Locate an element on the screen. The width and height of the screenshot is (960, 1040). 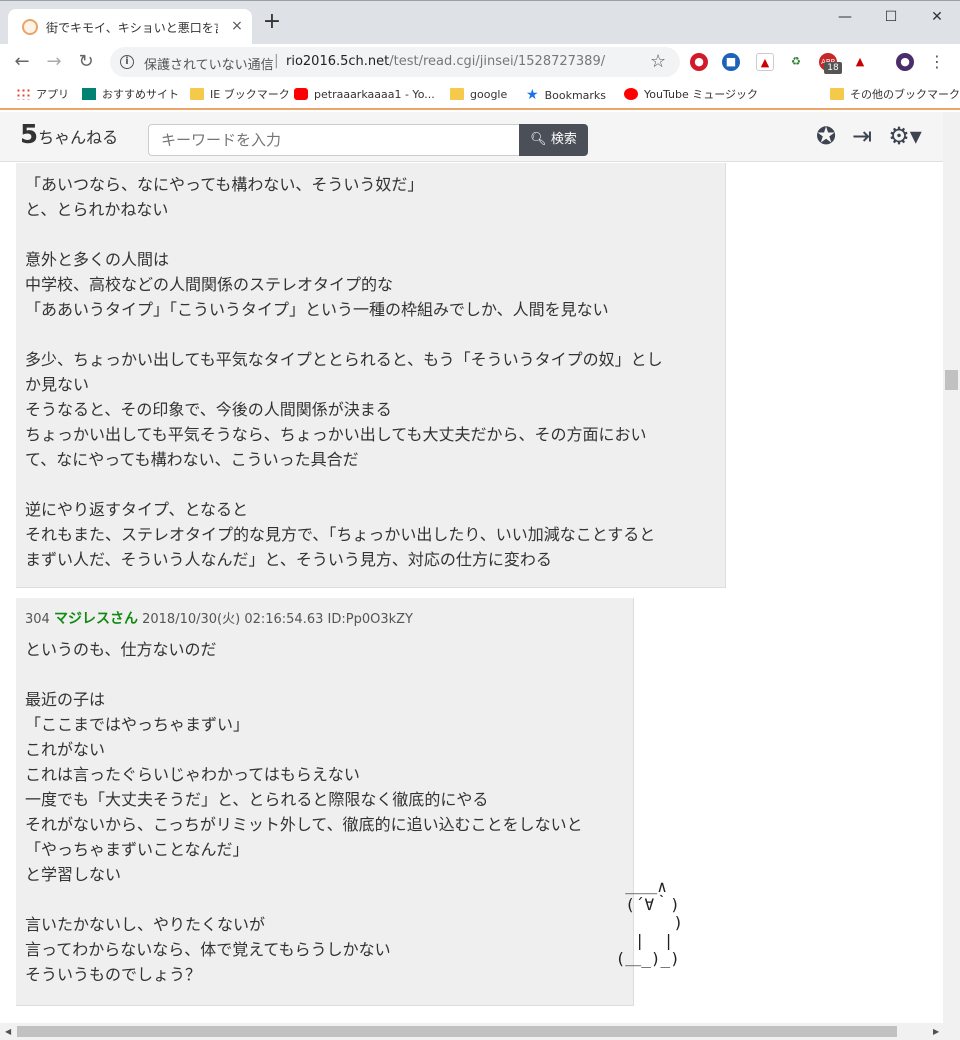
bookmark-ie: IE ブックマーク is located at coordinates (240, 95).